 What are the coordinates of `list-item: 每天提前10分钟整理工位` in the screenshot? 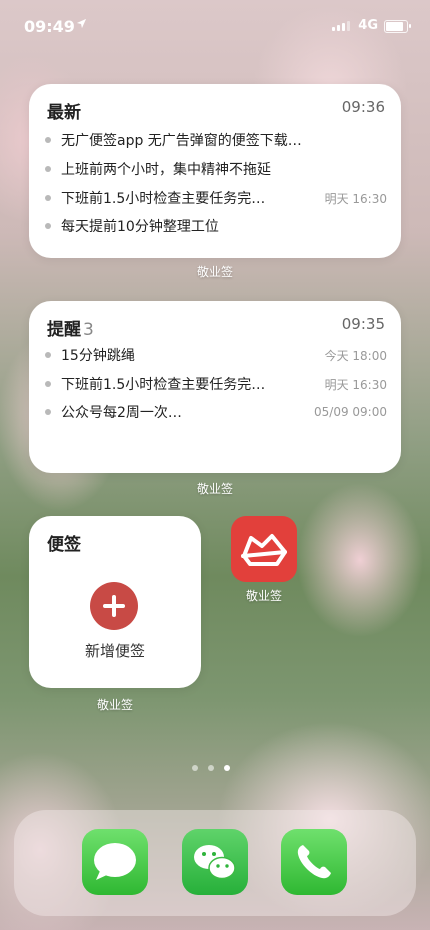 It's located at (216, 226).